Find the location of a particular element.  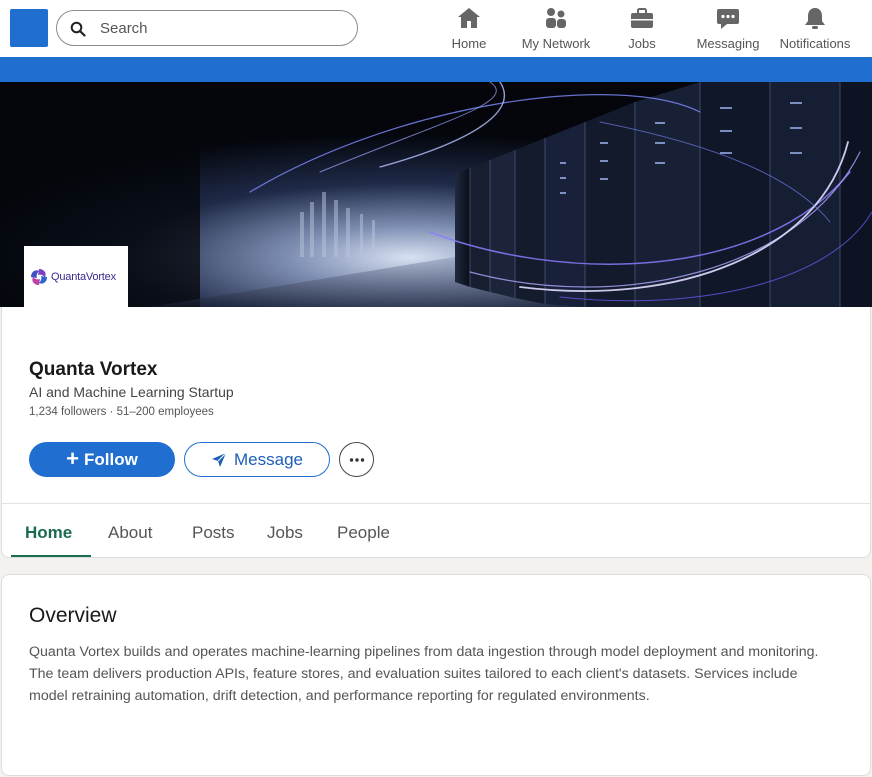

nav-home: Home is located at coordinates (469, 29).